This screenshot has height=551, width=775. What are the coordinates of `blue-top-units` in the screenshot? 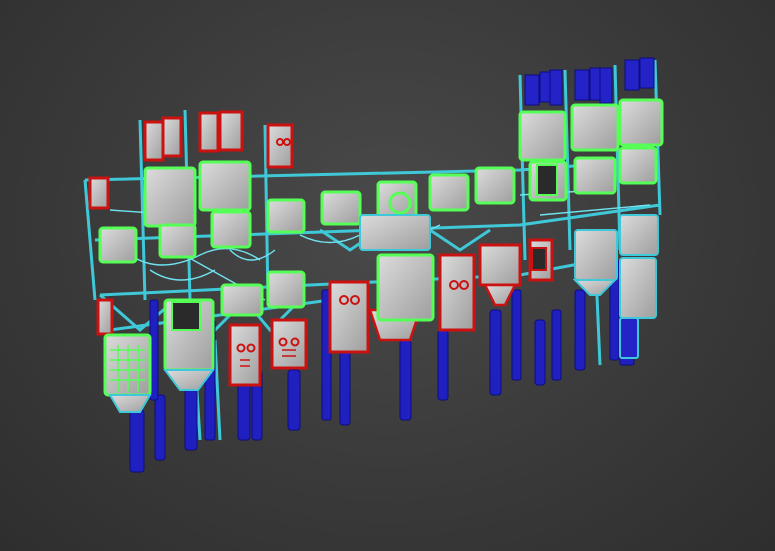 It's located at (589, 81).